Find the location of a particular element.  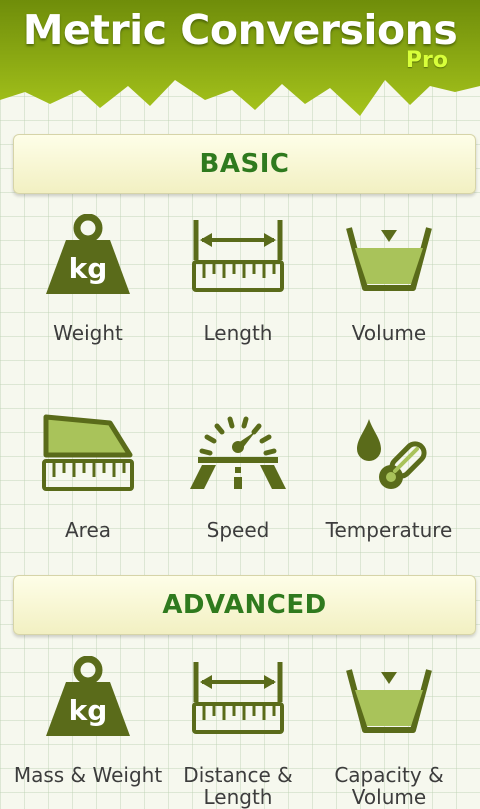

tile-mass-weight: kg Mass & Weight is located at coordinates (88, 731).